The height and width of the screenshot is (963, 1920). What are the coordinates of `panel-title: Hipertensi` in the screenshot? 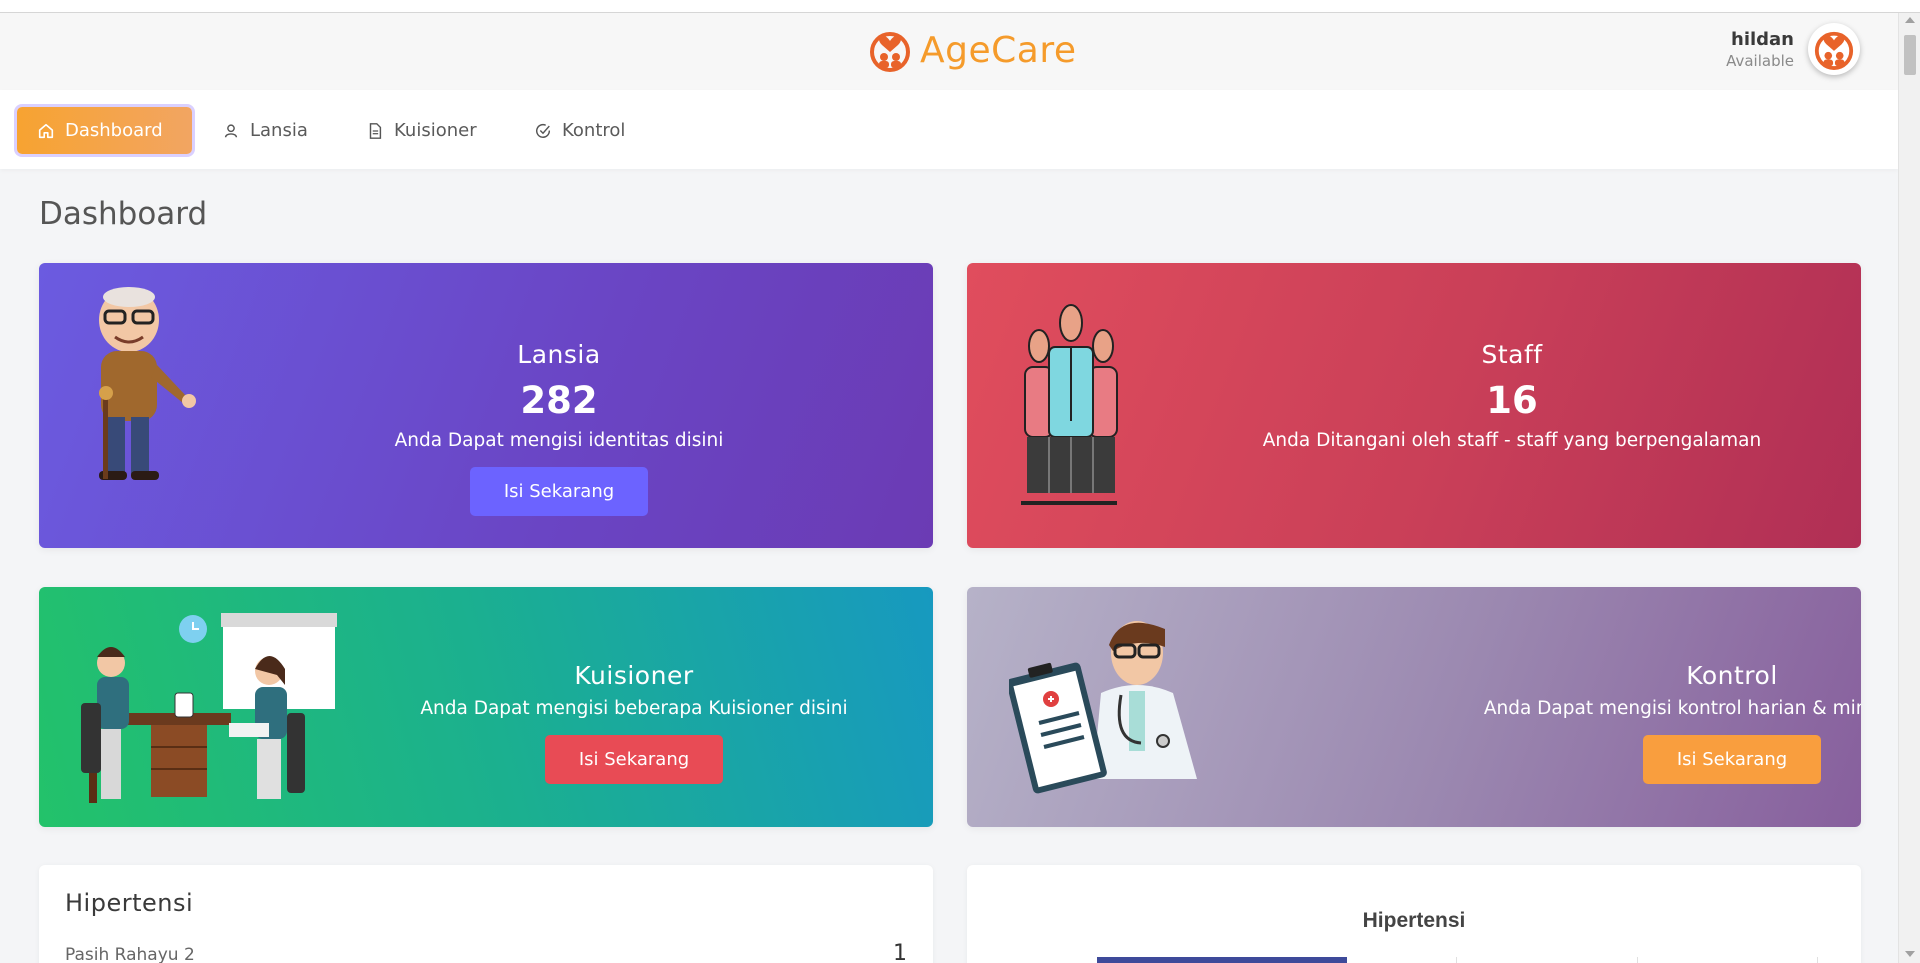 It's located at (129, 903).